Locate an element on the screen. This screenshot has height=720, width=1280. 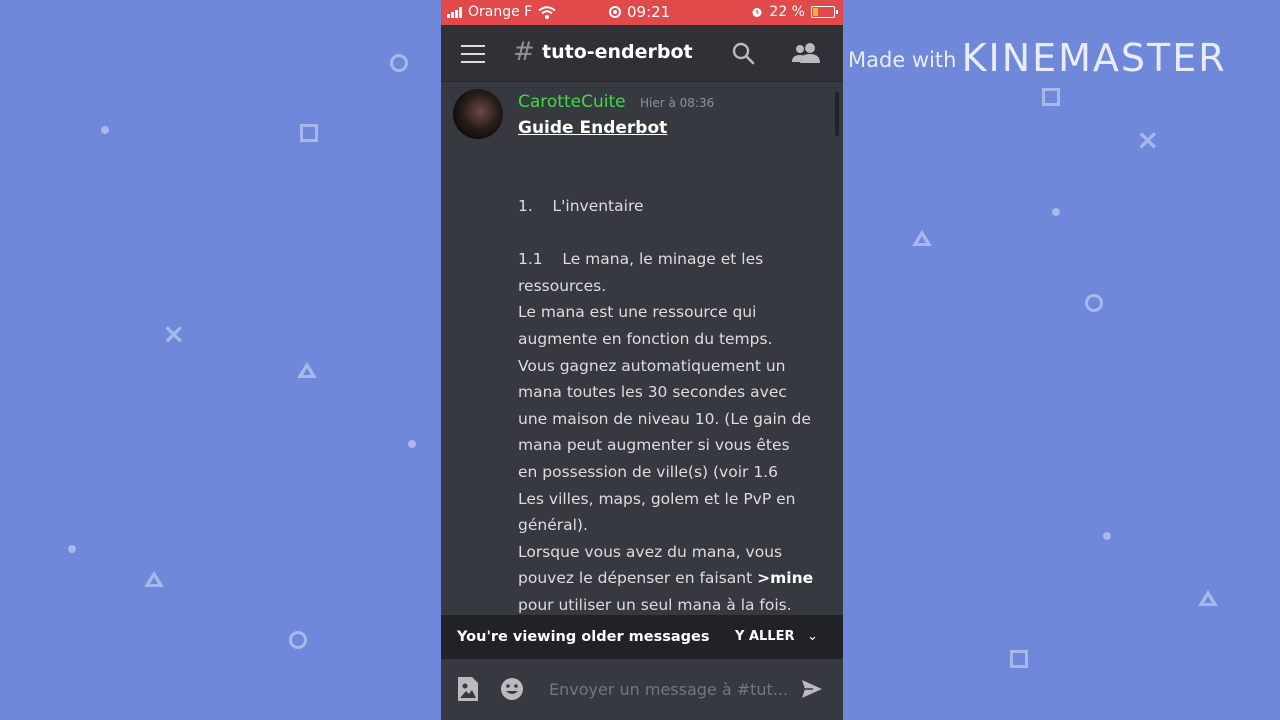
channel-name: tuto-enderbot is located at coordinates (617, 52).